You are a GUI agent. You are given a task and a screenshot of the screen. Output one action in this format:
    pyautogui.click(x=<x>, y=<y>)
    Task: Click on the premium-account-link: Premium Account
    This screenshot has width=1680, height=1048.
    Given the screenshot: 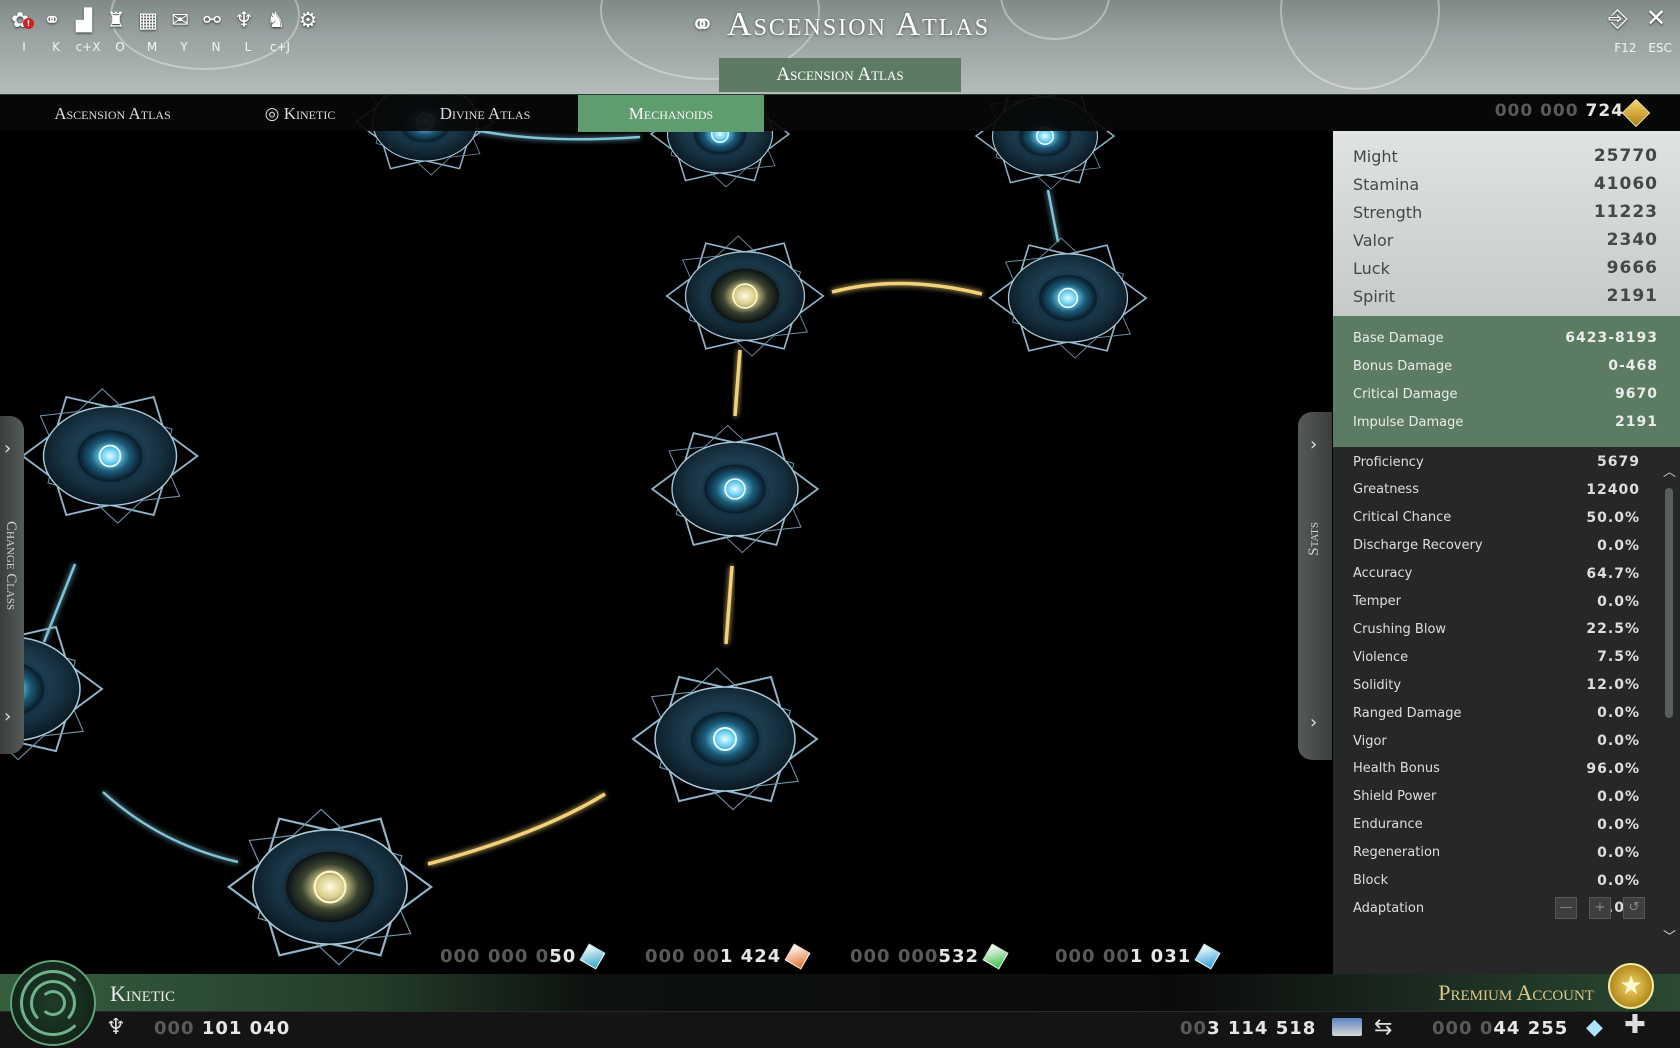 What is the action you would take?
    pyautogui.click(x=1516, y=993)
    